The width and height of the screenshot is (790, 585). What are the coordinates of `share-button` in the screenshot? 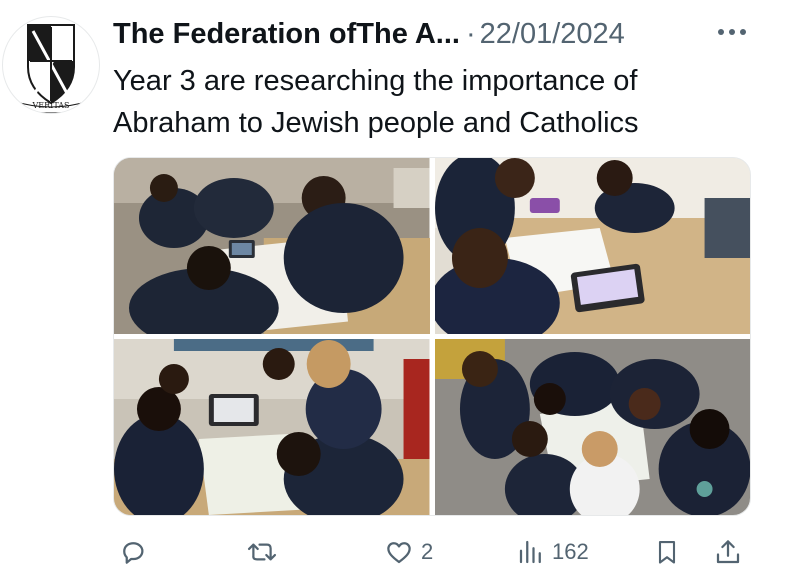 It's located at (728, 552).